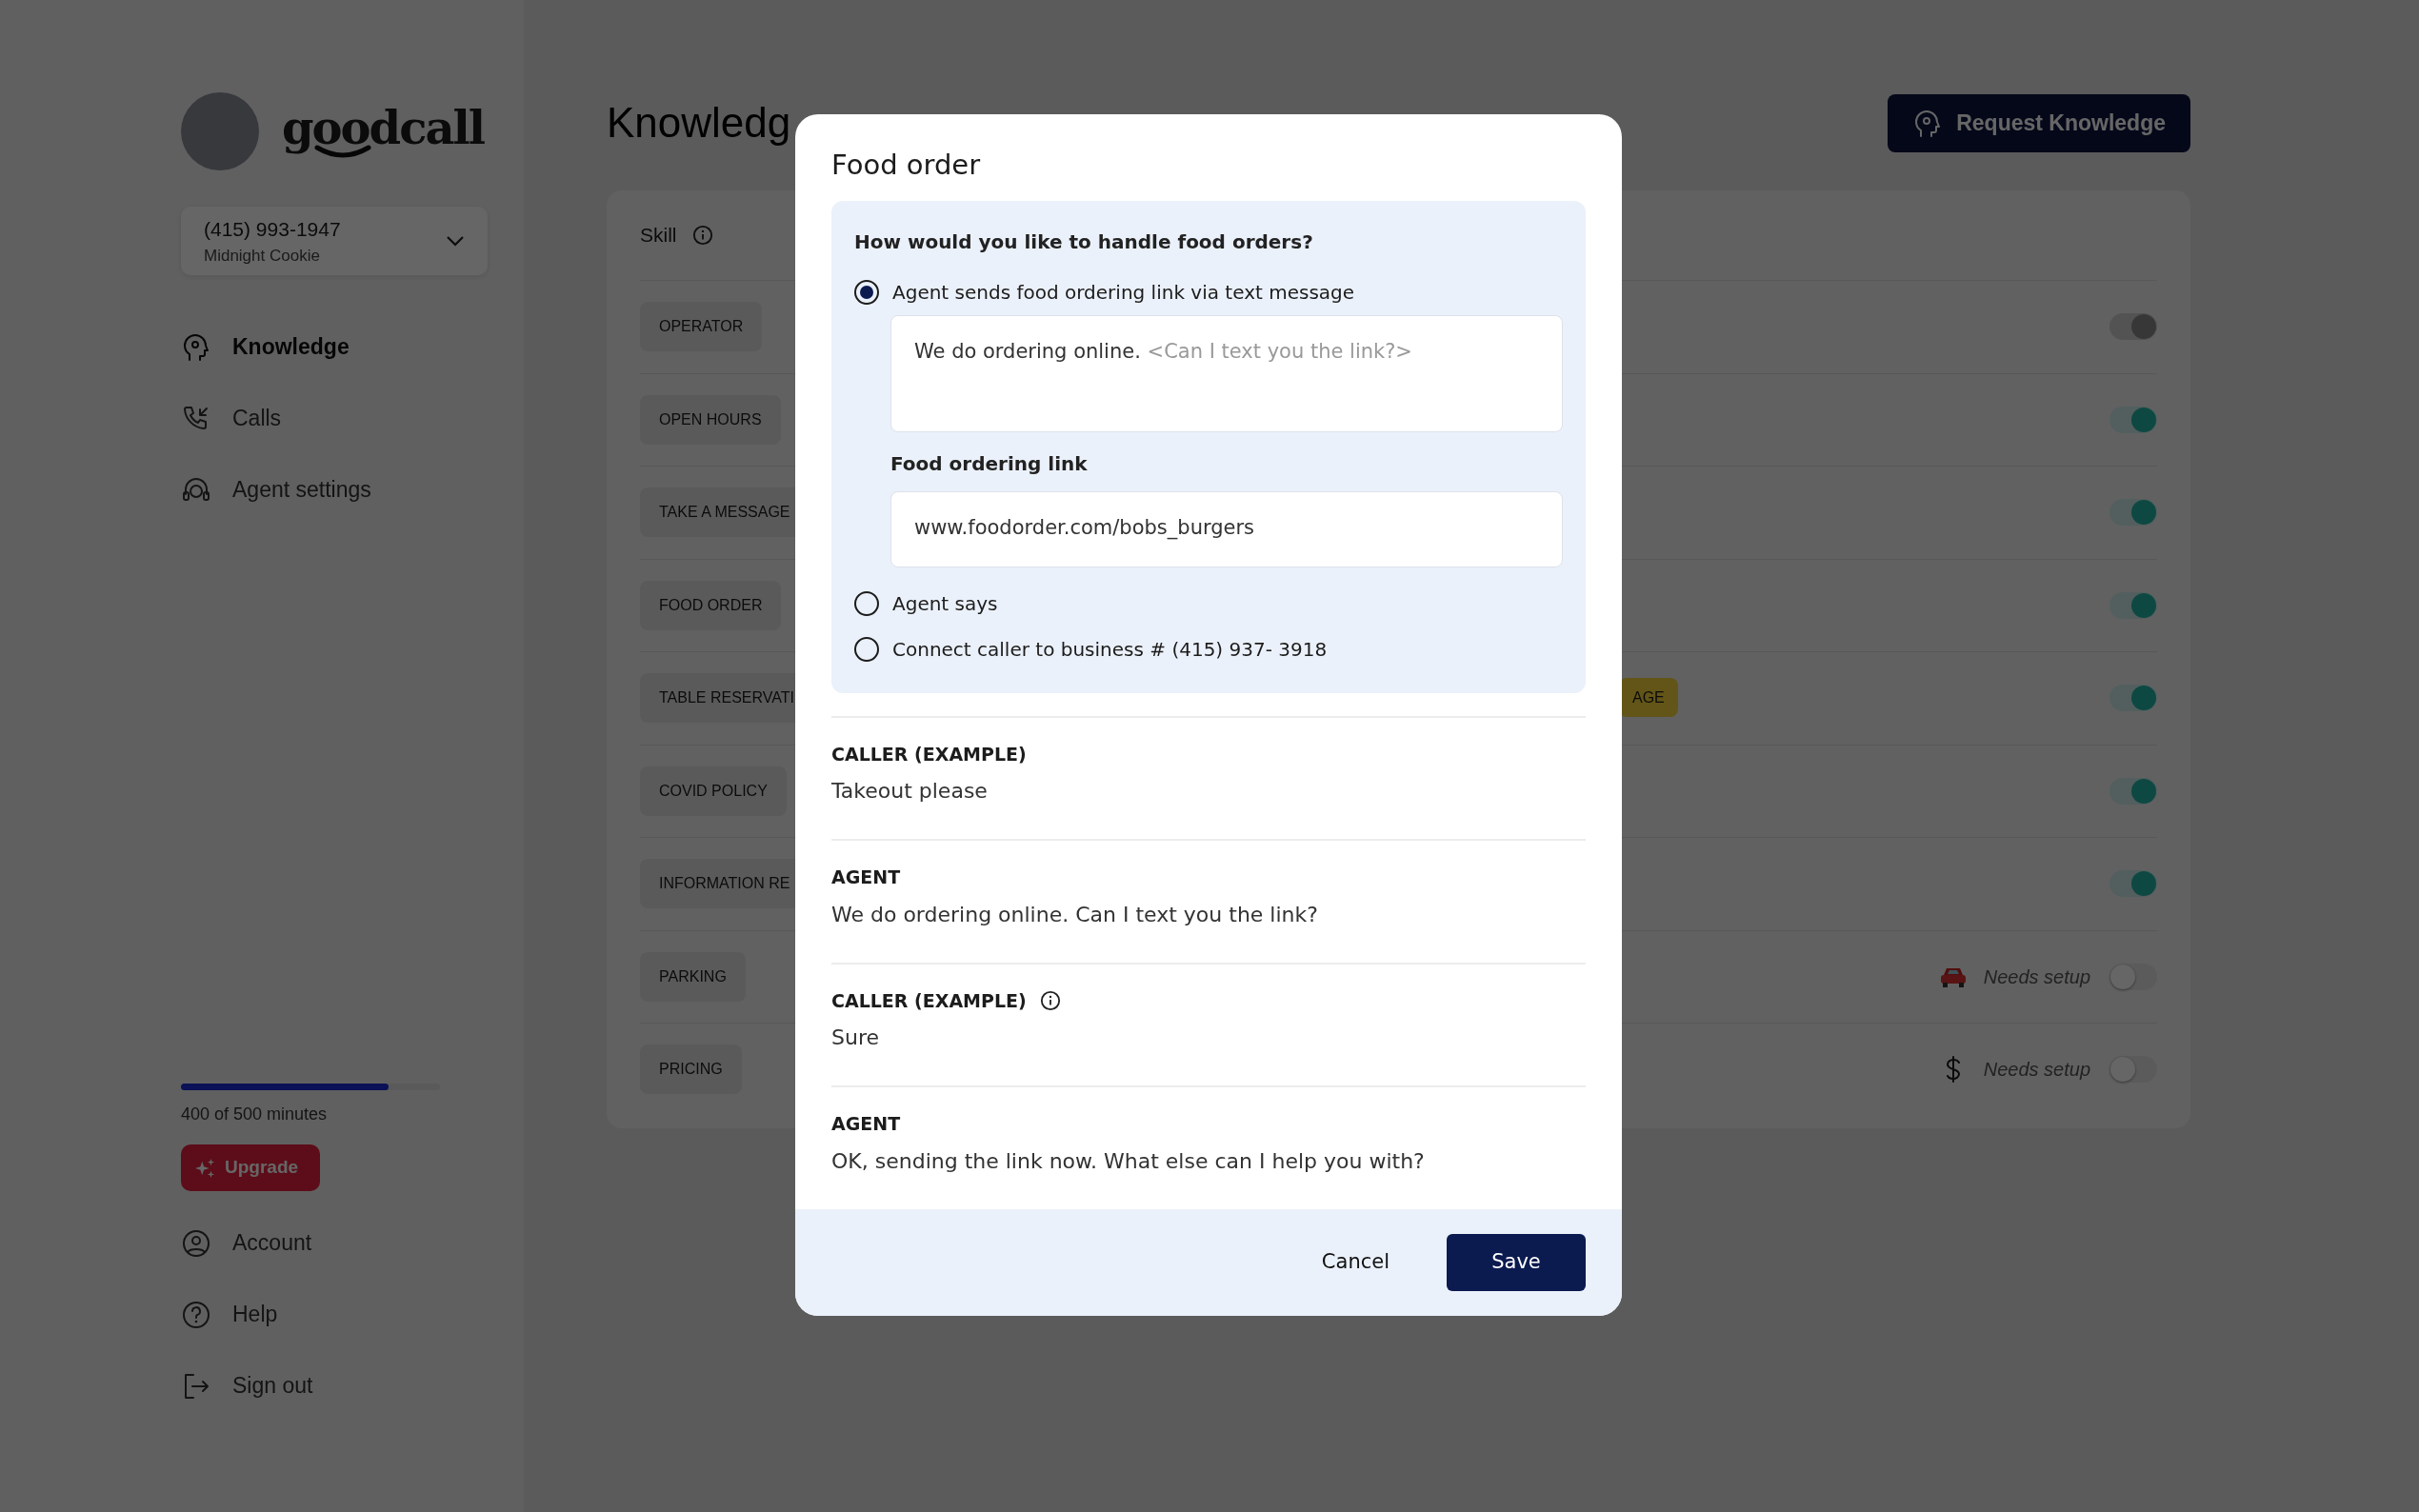 Image resolution: width=2419 pixels, height=1512 pixels. I want to click on head-gear-icon, so click(196, 347).